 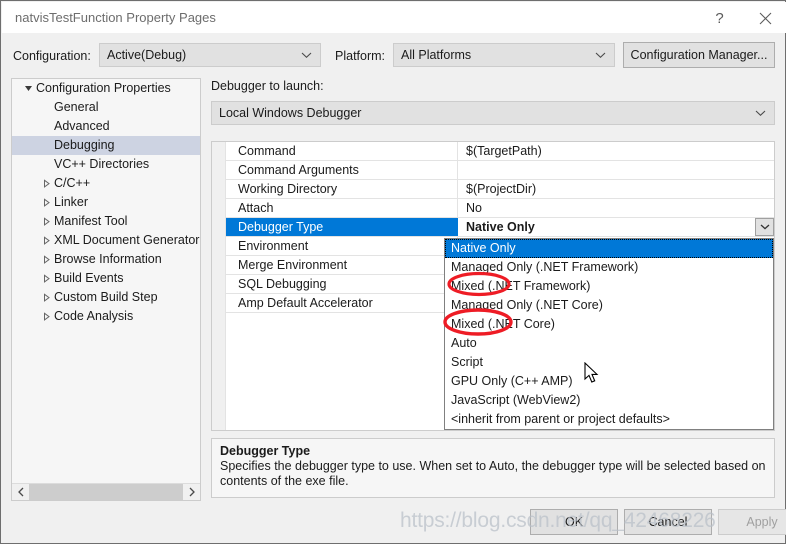 What do you see at coordinates (609, 324) in the screenshot?
I see `dropdown-option: Mixed (.NET Core)` at bounding box center [609, 324].